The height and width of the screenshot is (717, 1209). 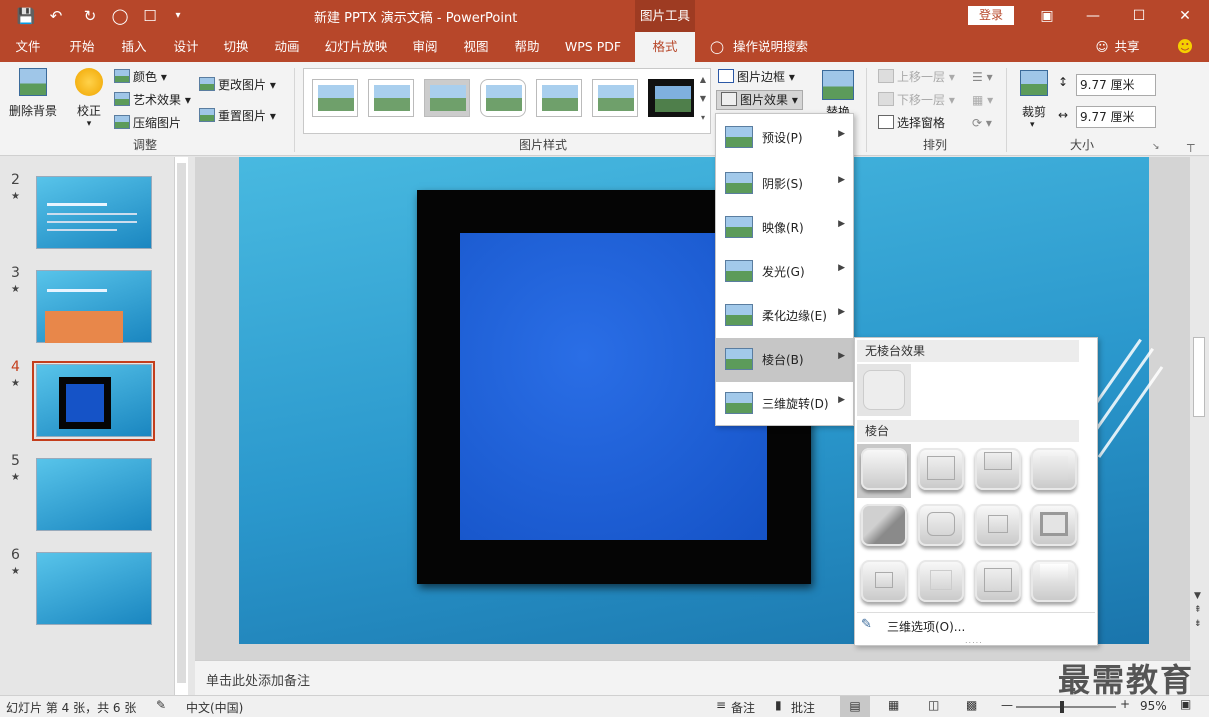 What do you see at coordinates (855, 706) in the screenshot?
I see `normal-view-icon: ▤` at bounding box center [855, 706].